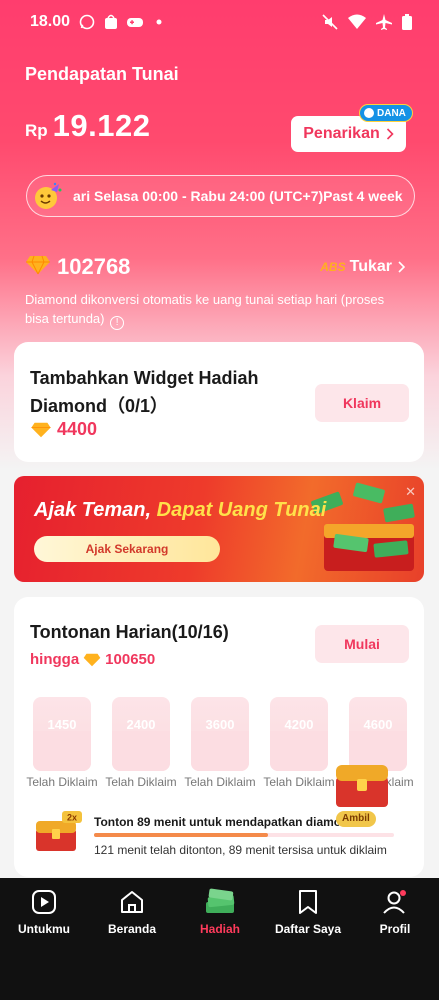 This screenshot has height=1000, width=439. Describe the element at coordinates (395, 929) in the screenshot. I see `nav-label: Profil` at that location.